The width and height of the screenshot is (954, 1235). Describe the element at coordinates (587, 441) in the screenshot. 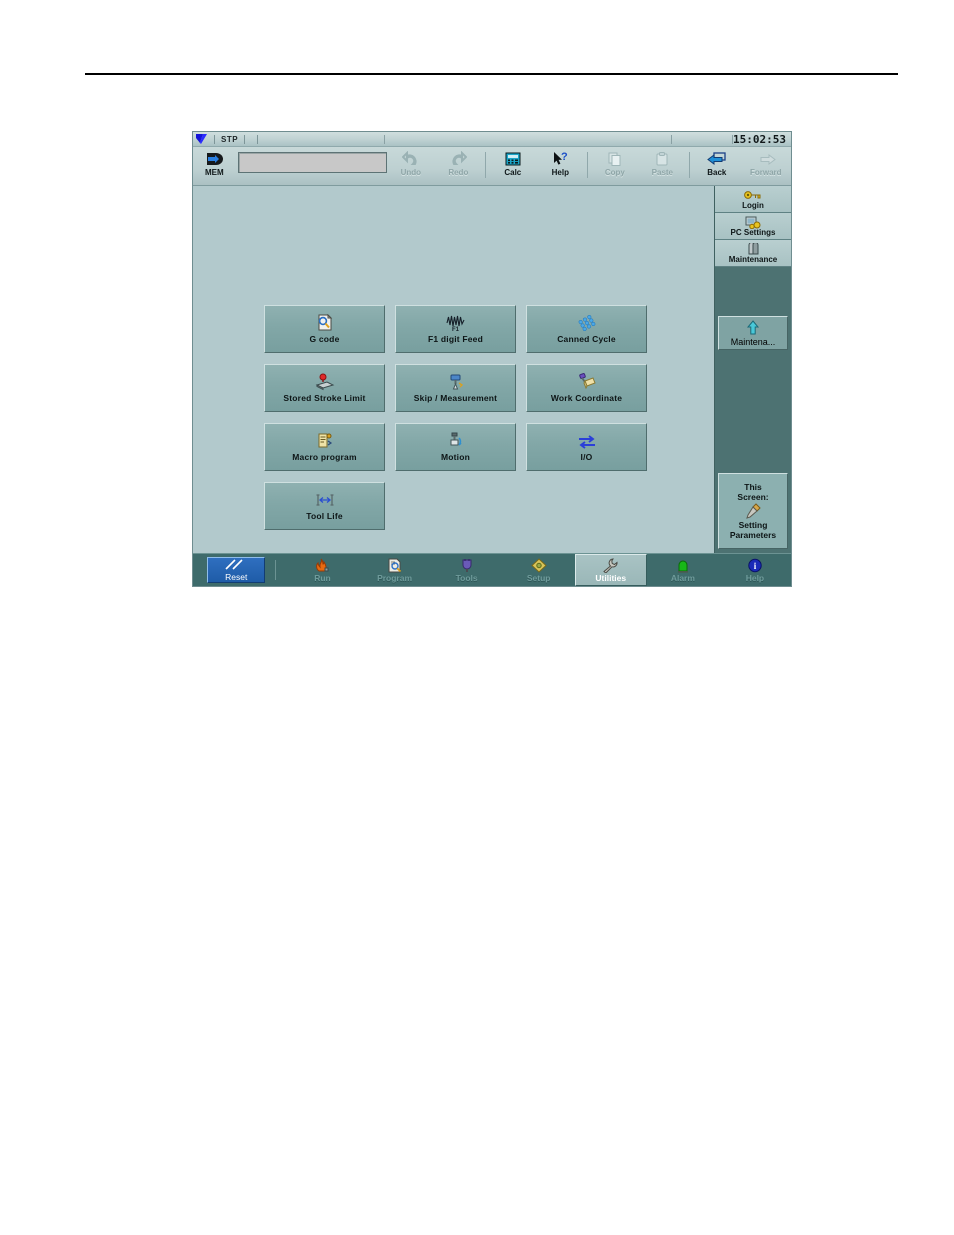

I see `io-arrows-icon` at that location.